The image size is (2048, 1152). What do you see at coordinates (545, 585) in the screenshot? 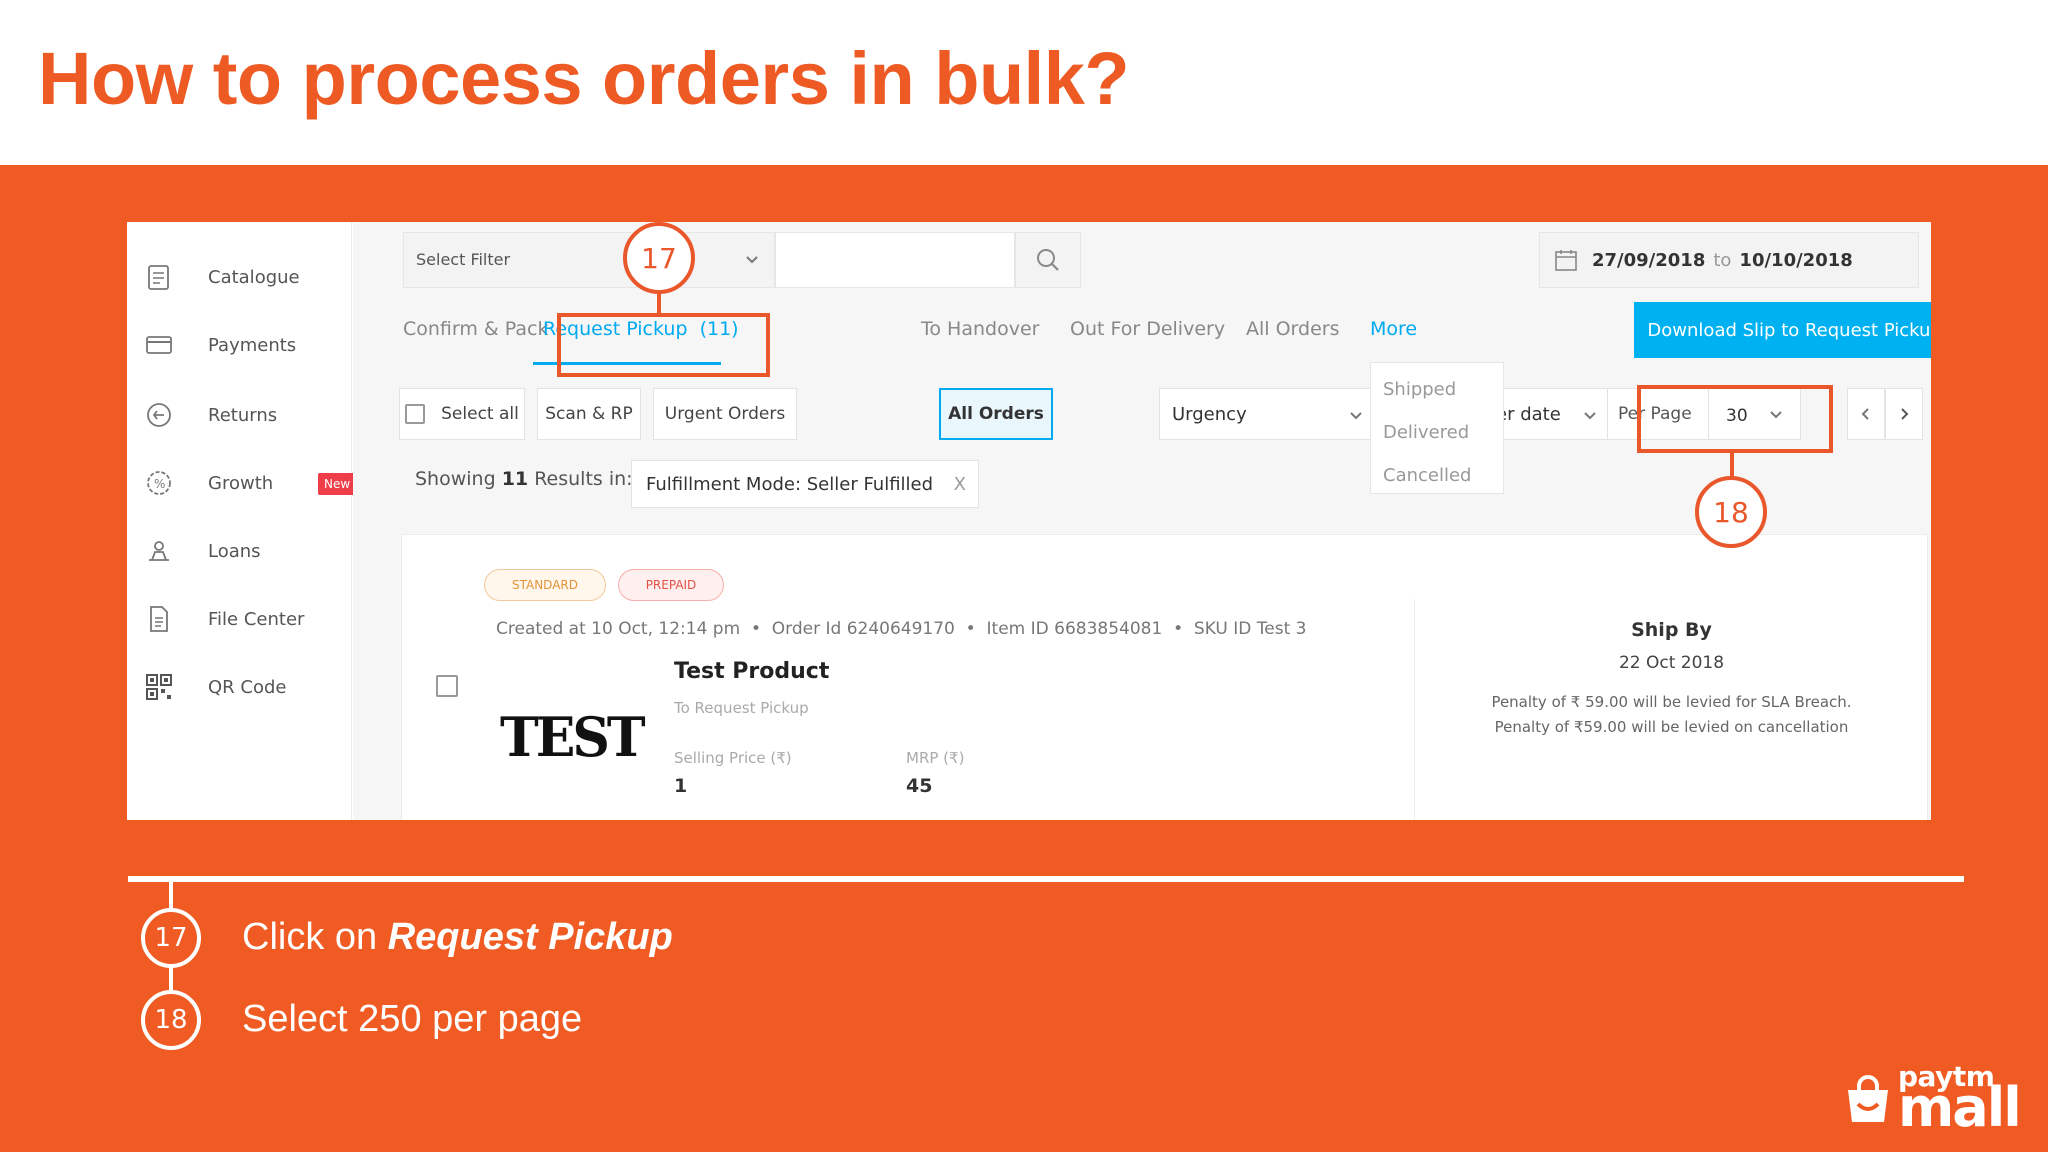
I see `standard-badge: STANDARD` at bounding box center [545, 585].